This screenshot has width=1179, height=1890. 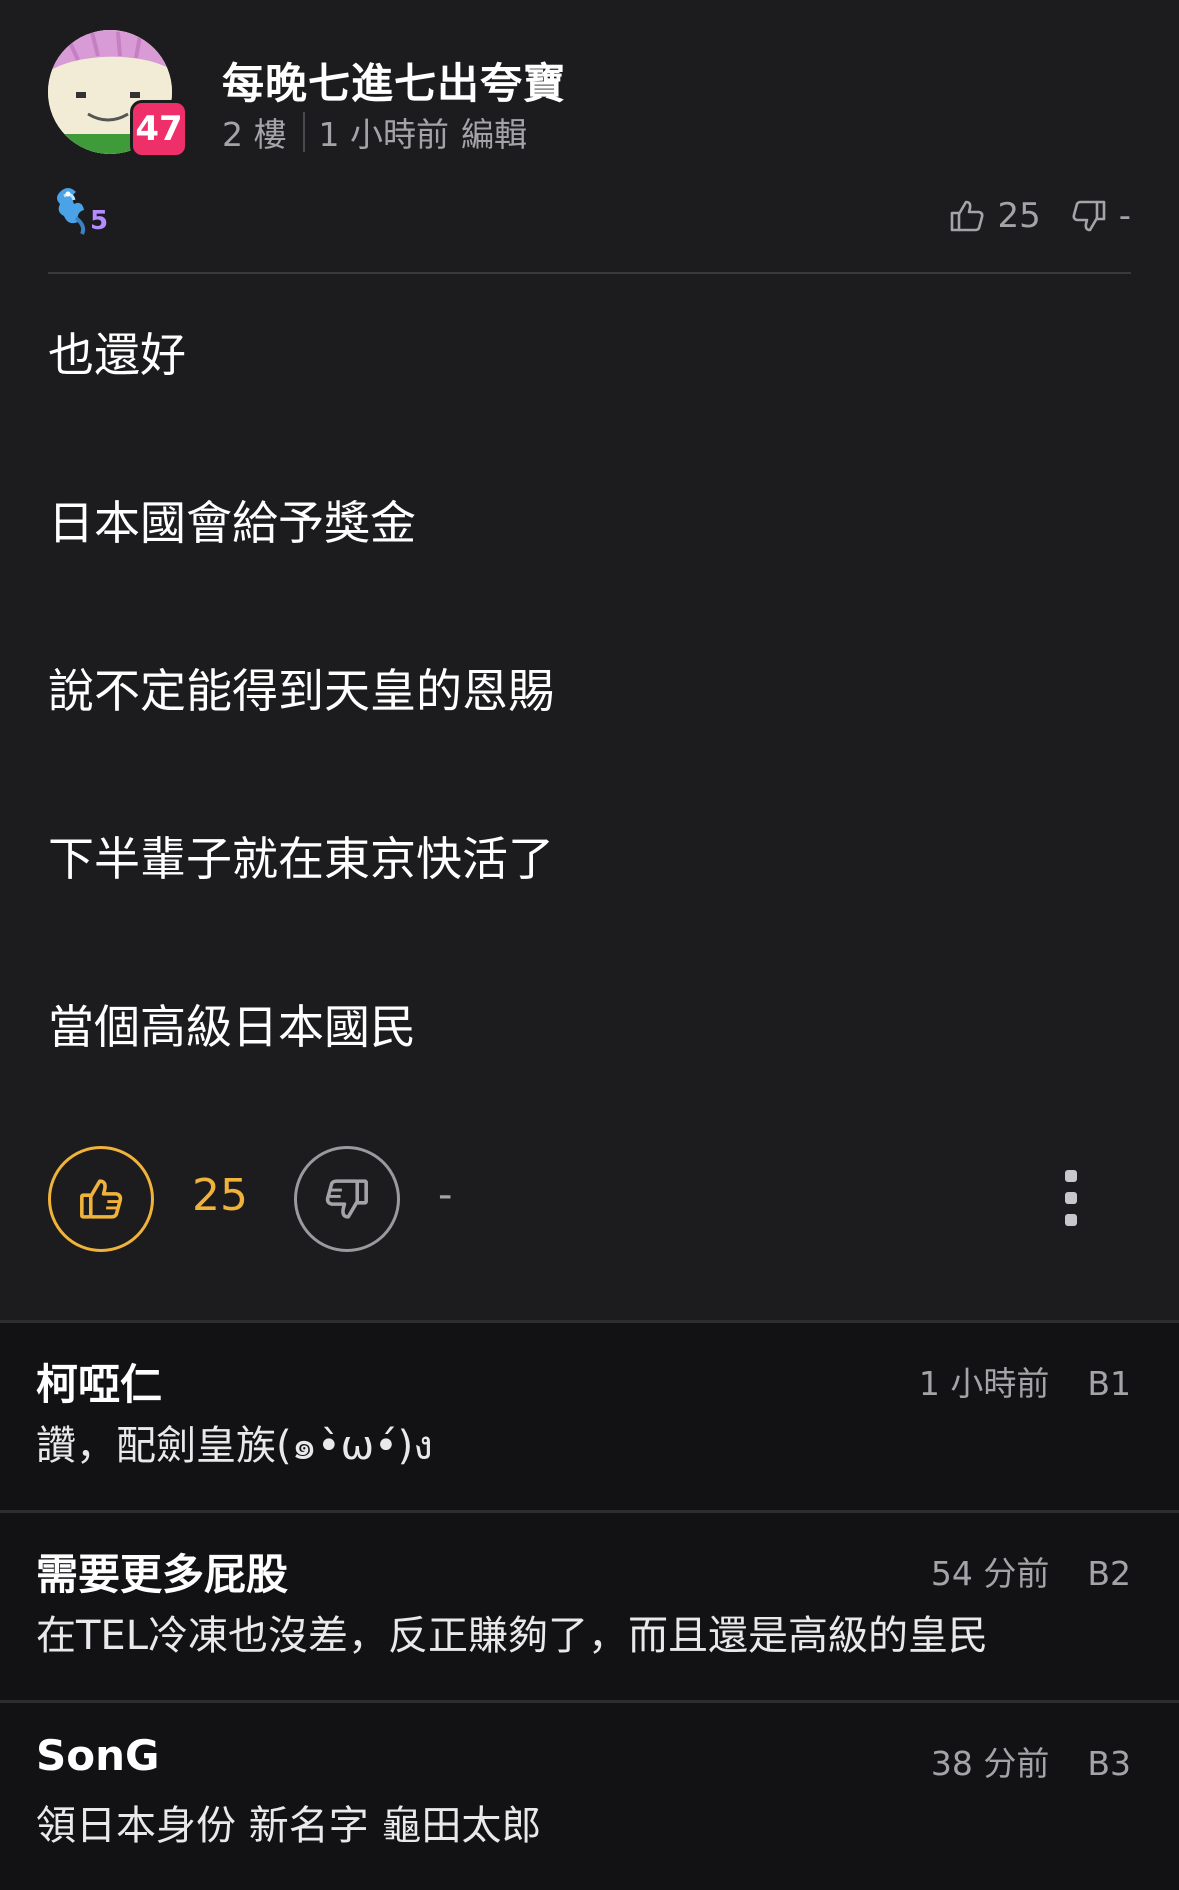 What do you see at coordinates (289, 1826) in the screenshot?
I see `reply-text: 領日本身份 新名字 龜田太郎` at bounding box center [289, 1826].